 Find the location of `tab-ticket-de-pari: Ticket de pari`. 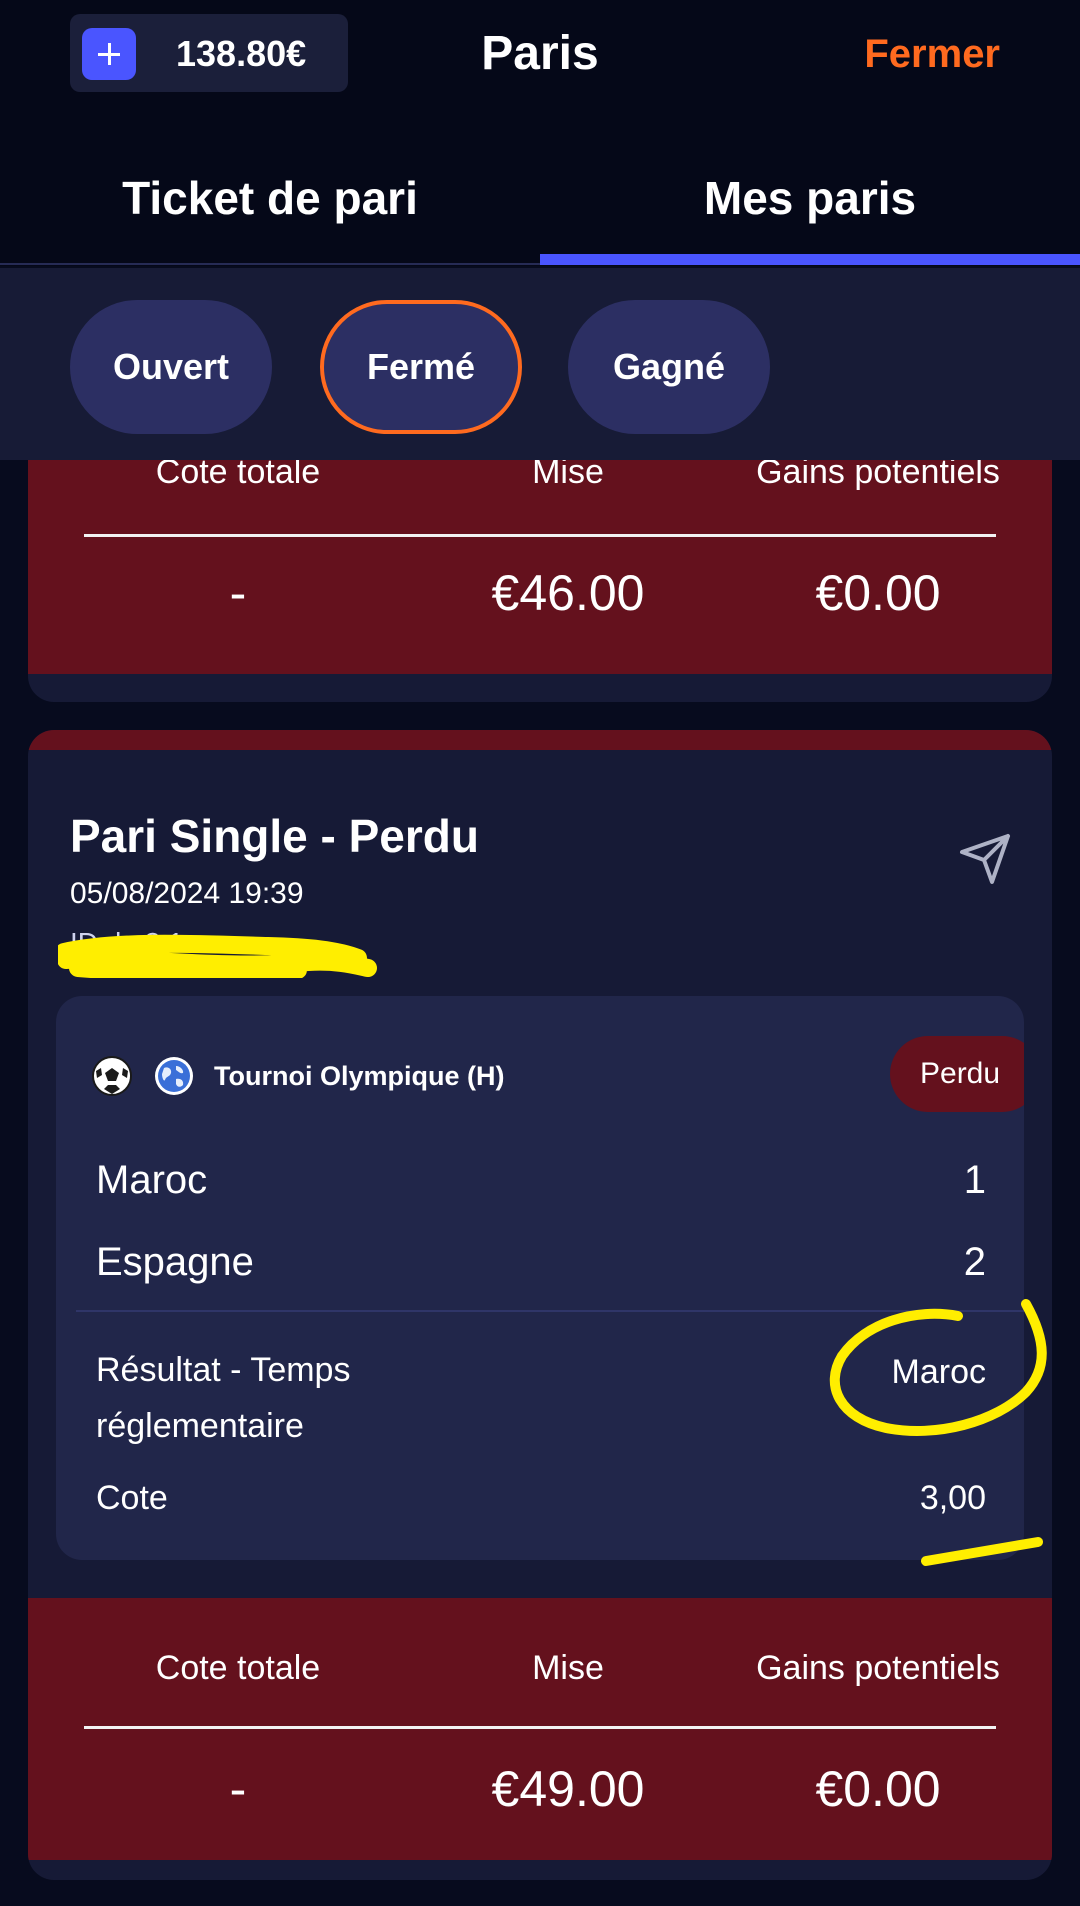

tab-ticket-de-pari: Ticket de pari is located at coordinates (270, 198).